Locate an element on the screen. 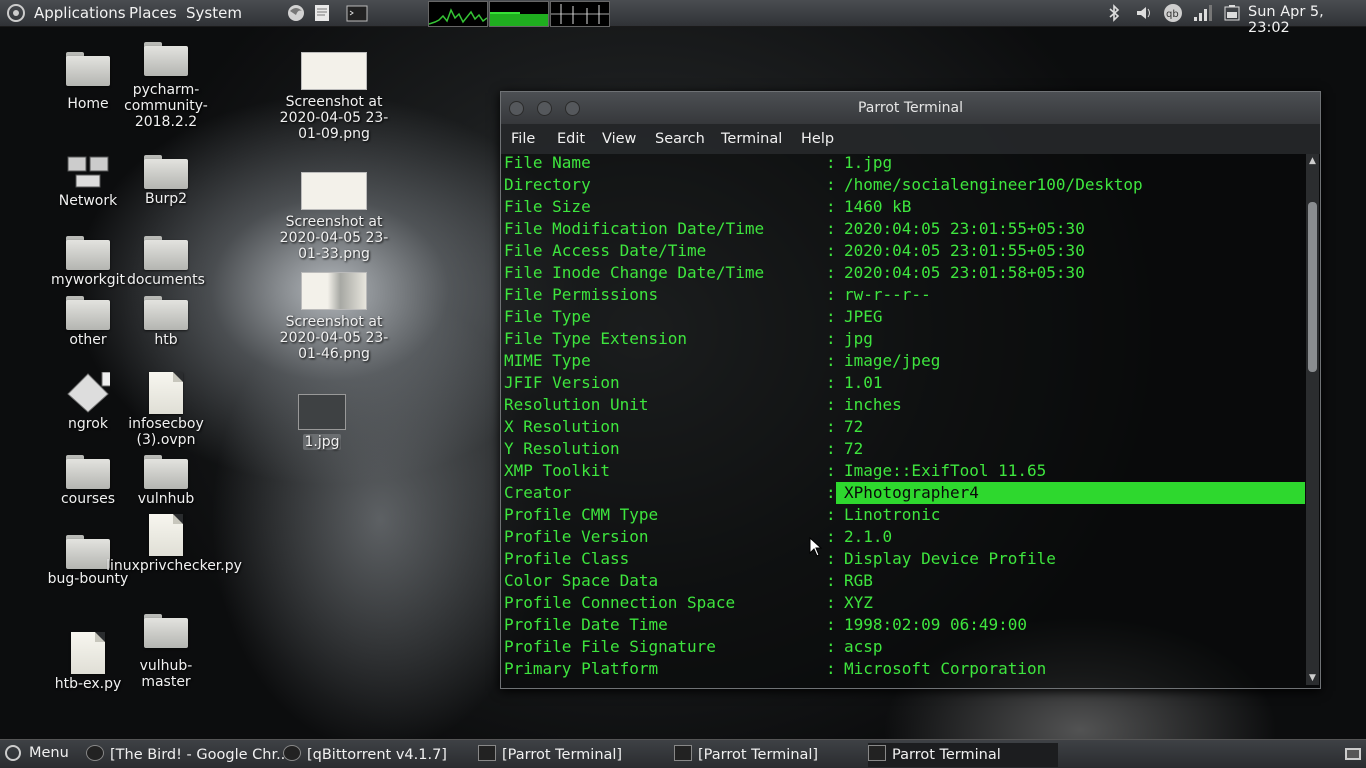  scroll-up-arrow-icon: ▲ is located at coordinates (1312, 161).